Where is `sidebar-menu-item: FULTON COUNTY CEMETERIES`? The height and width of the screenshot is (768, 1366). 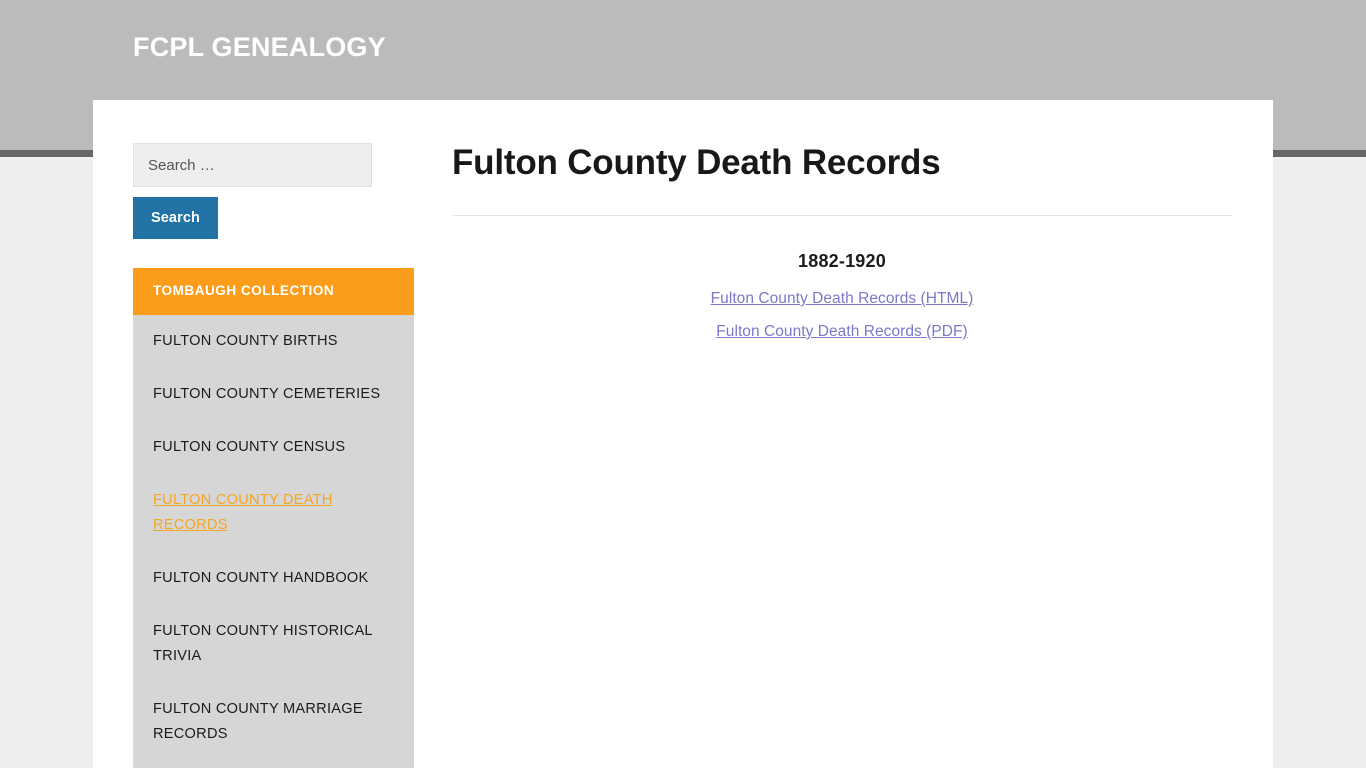 sidebar-menu-item: FULTON COUNTY CEMETERIES is located at coordinates (273, 394).